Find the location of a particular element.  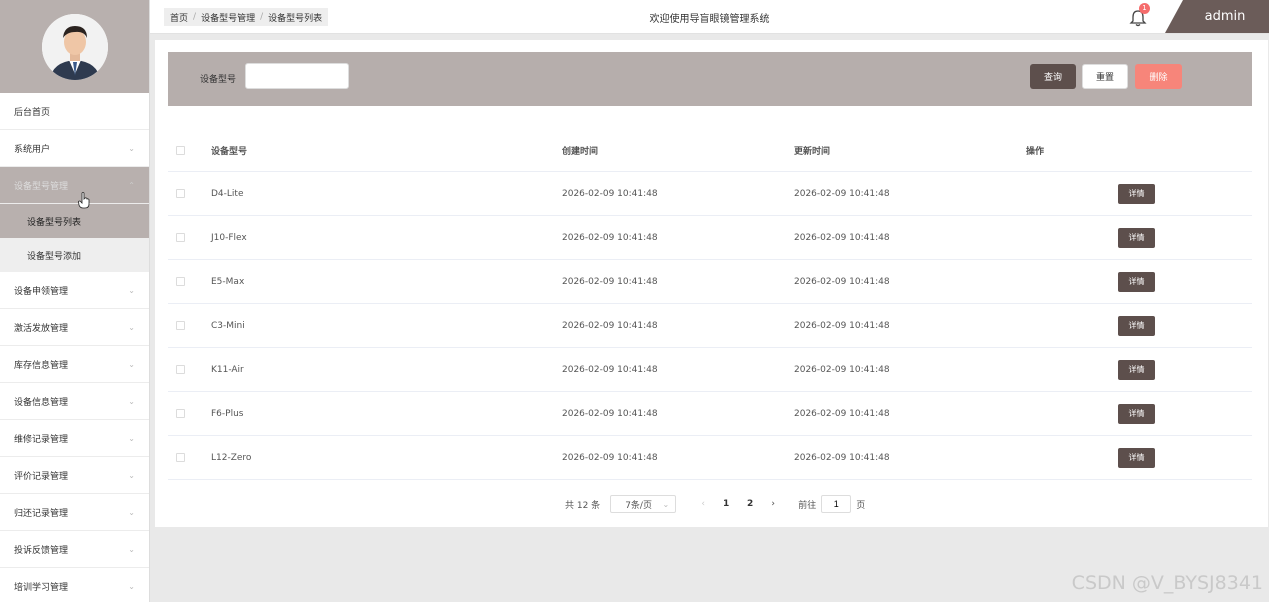

cell-device-model: K11-Air is located at coordinates (227, 369).